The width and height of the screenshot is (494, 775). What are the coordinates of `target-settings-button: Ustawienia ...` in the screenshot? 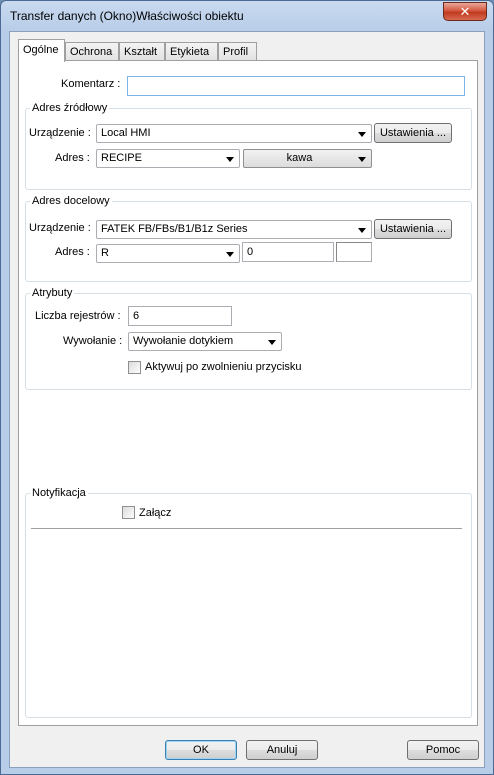 It's located at (413, 229).